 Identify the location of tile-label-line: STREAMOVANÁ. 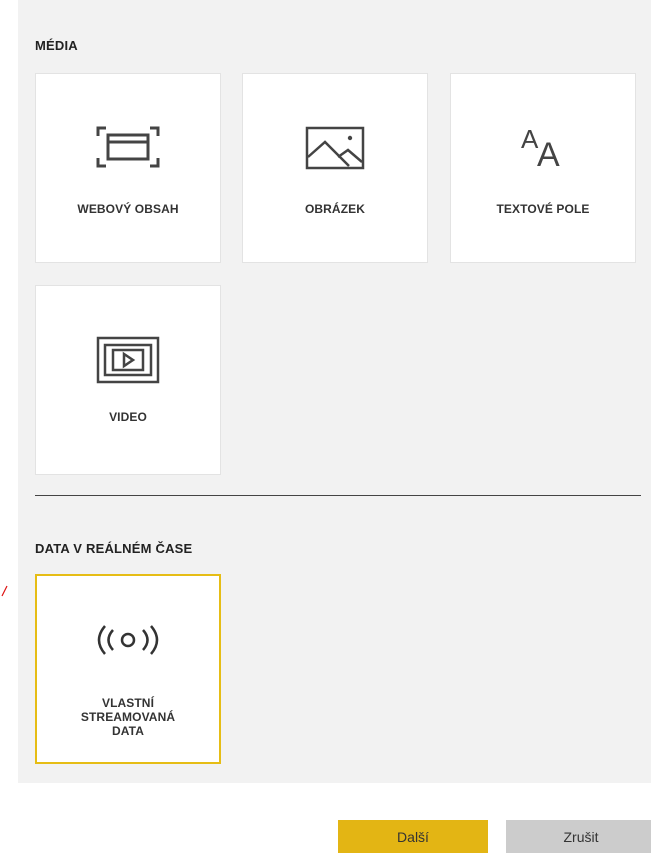
(128, 717).